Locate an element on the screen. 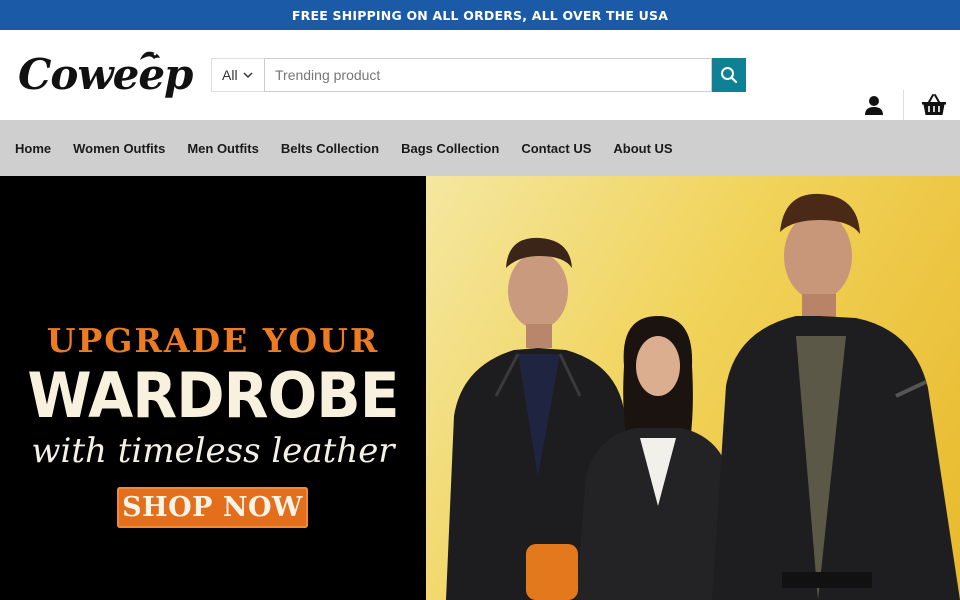  header-divider is located at coordinates (903, 105).